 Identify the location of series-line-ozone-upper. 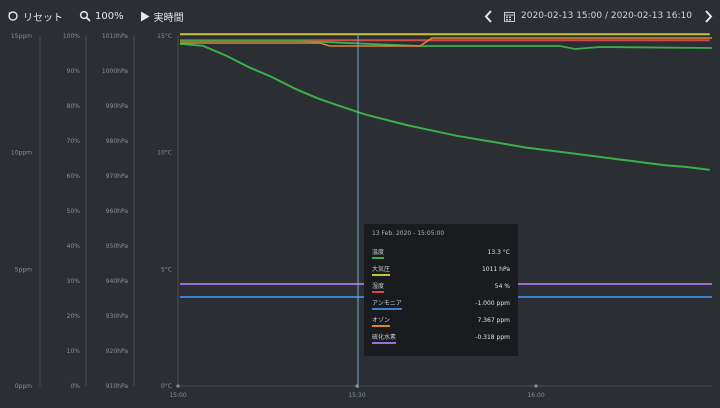
(446, 42).